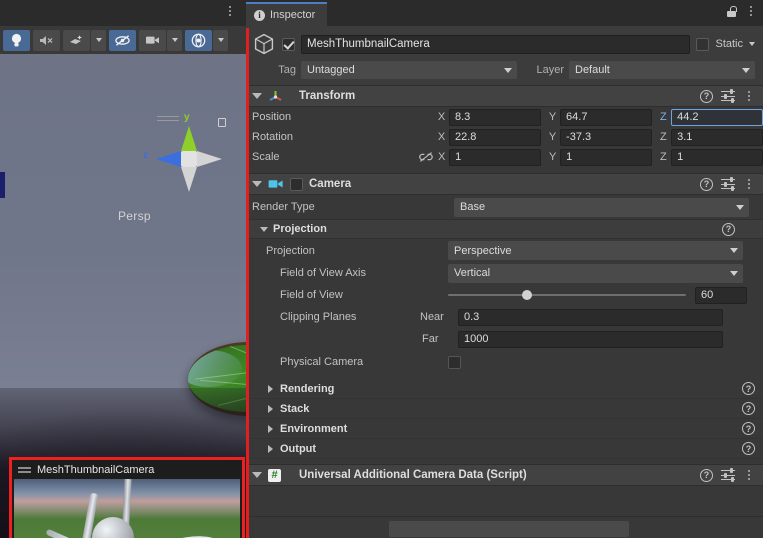 This screenshot has height=538, width=763. What do you see at coordinates (662, 70) in the screenshot?
I see `layer-dropdown: Default` at bounding box center [662, 70].